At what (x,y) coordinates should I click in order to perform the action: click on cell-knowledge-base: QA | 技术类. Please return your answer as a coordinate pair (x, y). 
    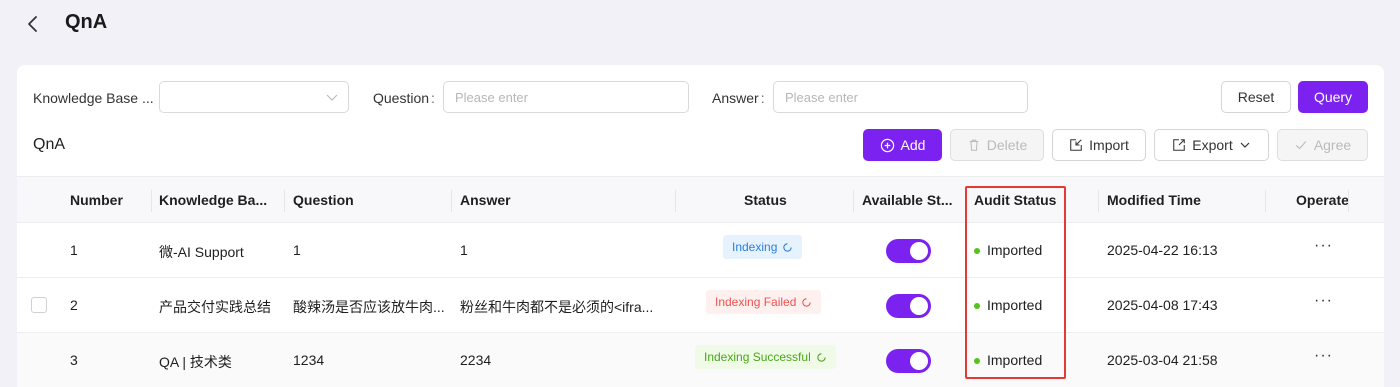
    Looking at the image, I should click on (195, 362).